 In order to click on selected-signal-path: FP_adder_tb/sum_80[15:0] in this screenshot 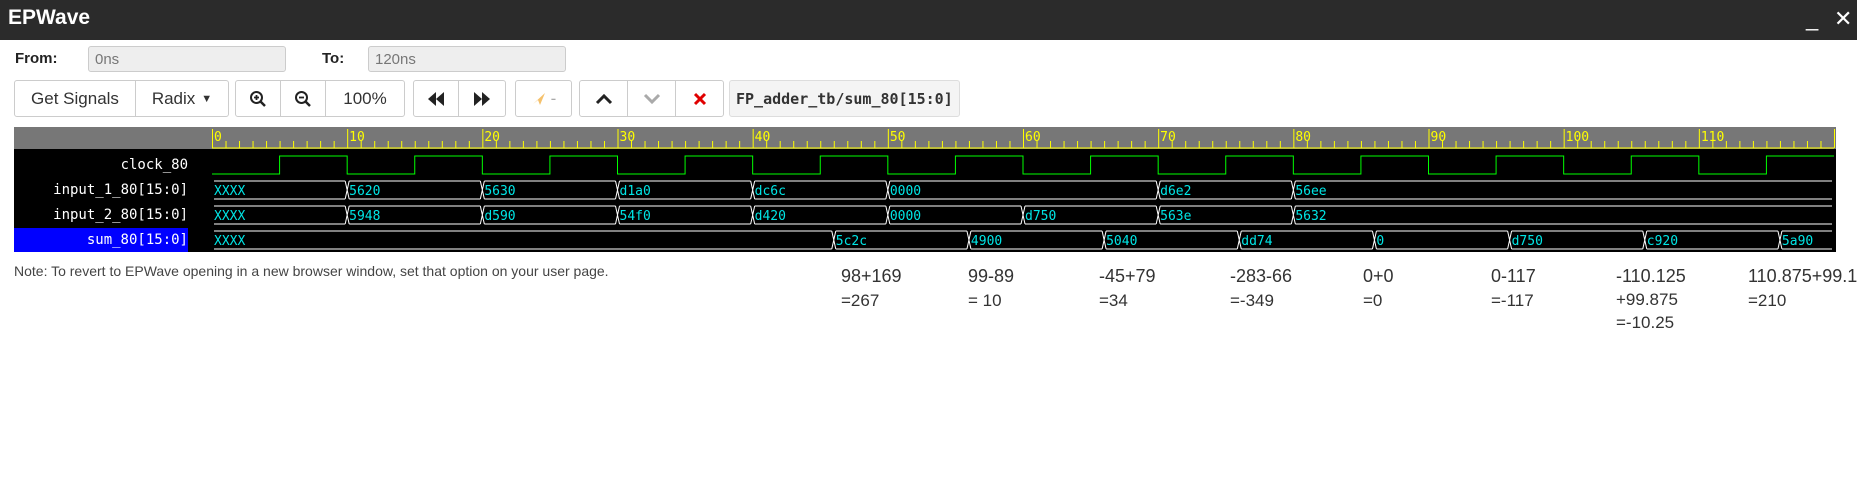, I will do `click(844, 98)`.